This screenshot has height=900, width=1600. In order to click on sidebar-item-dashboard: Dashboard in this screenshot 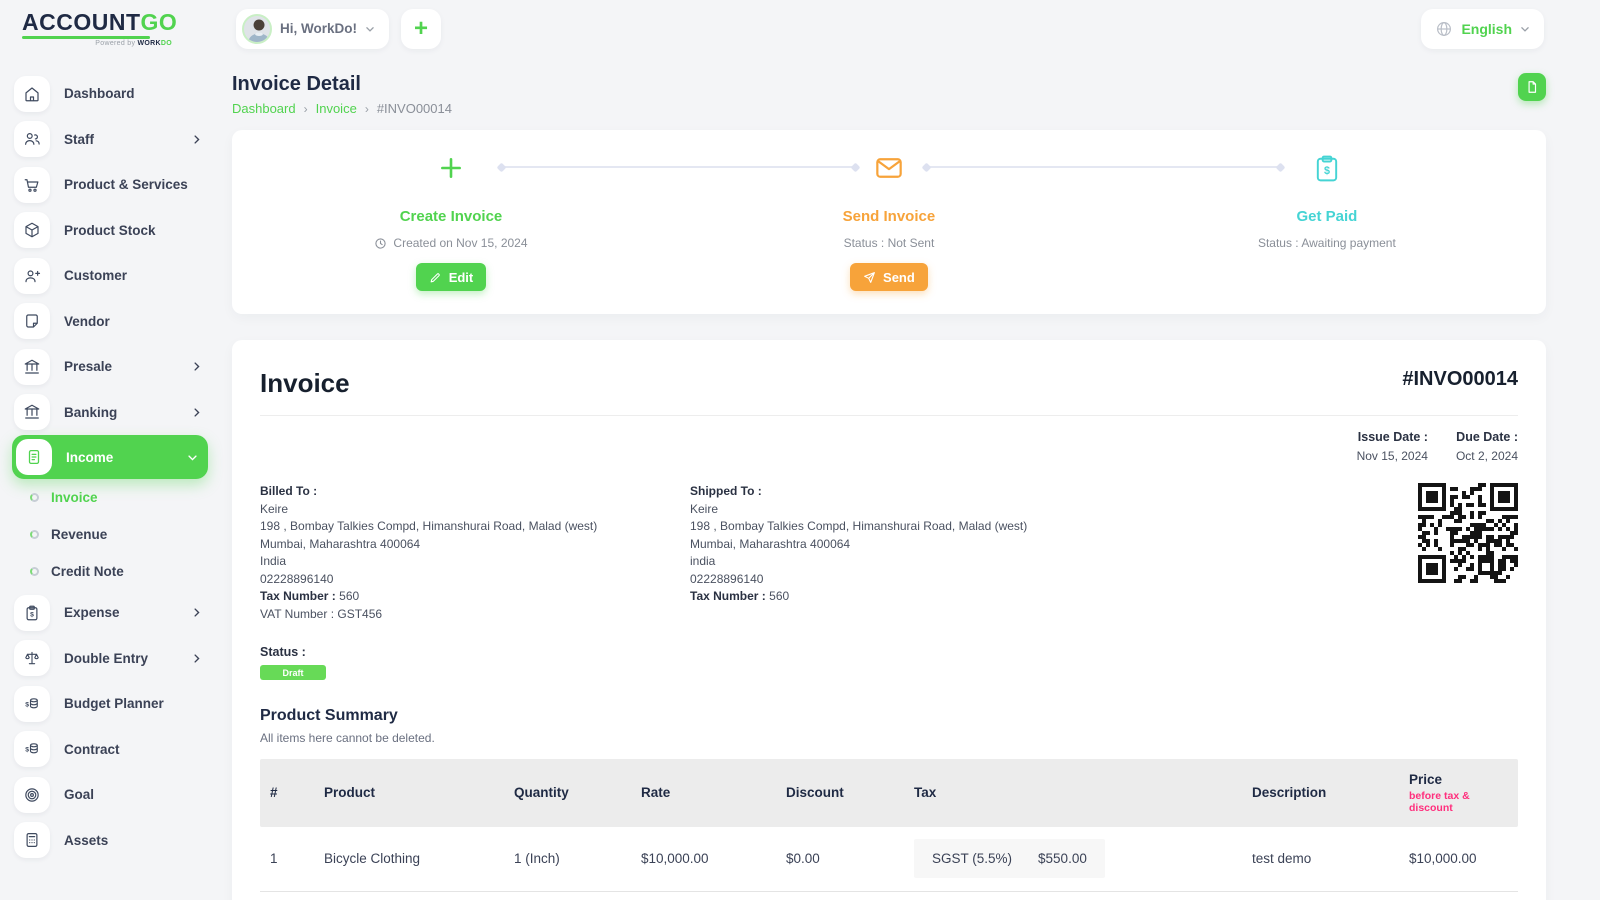, I will do `click(110, 94)`.